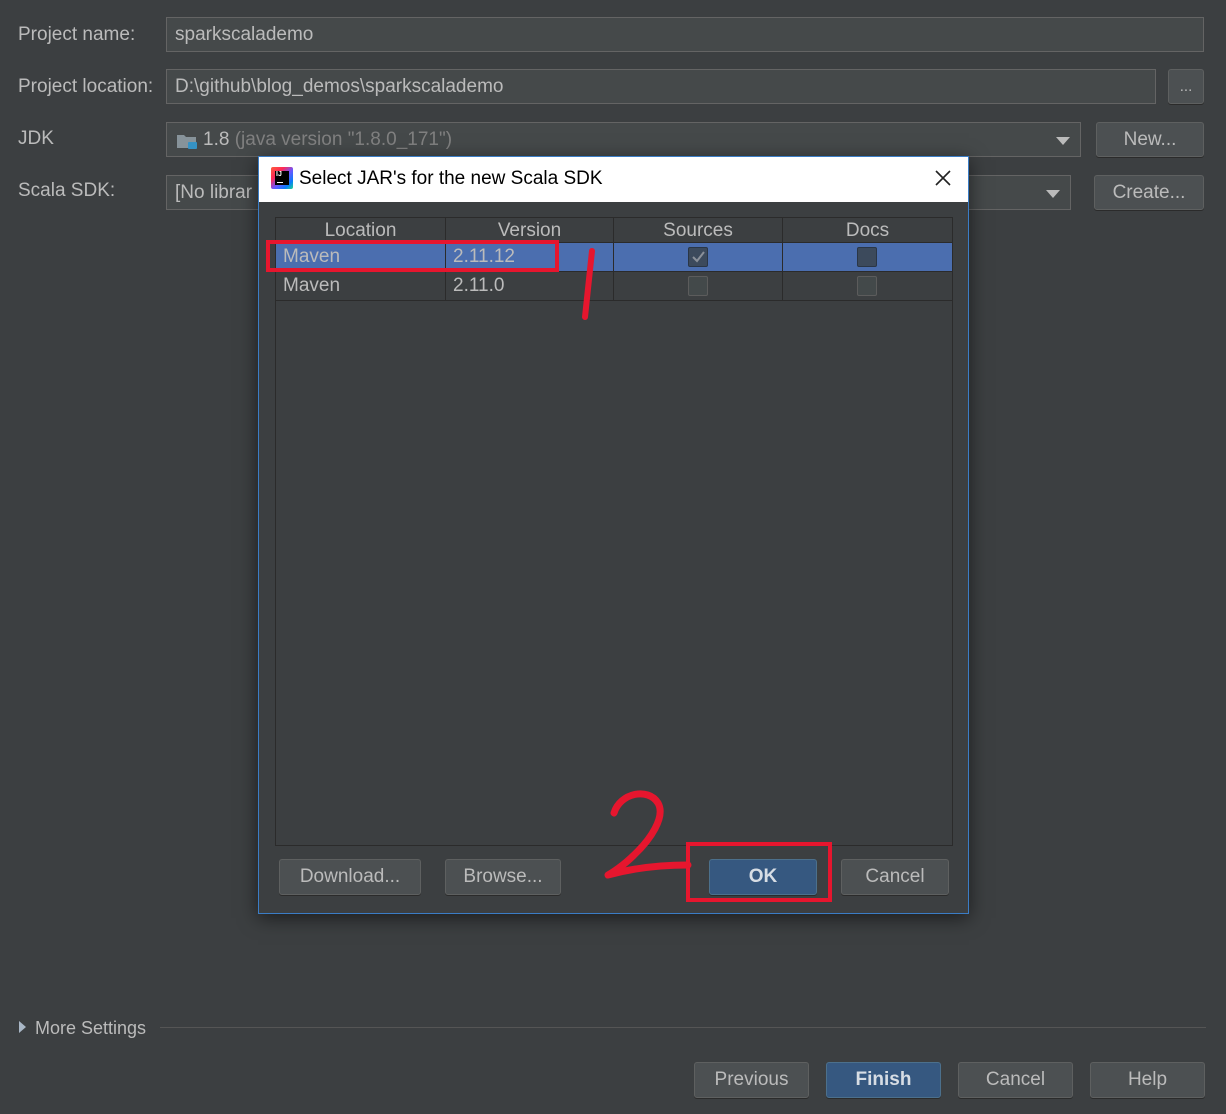 This screenshot has width=1226, height=1114. What do you see at coordinates (1147, 1080) in the screenshot?
I see `help-button: Help` at bounding box center [1147, 1080].